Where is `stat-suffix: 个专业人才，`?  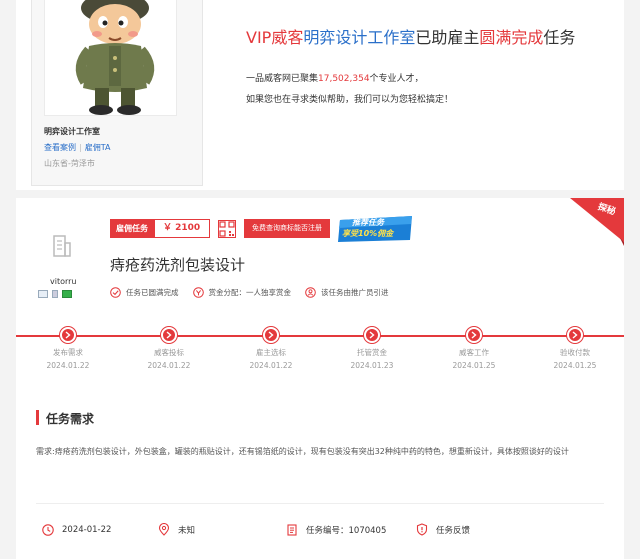 stat-suffix: 个专业人才， is located at coordinates (396, 79).